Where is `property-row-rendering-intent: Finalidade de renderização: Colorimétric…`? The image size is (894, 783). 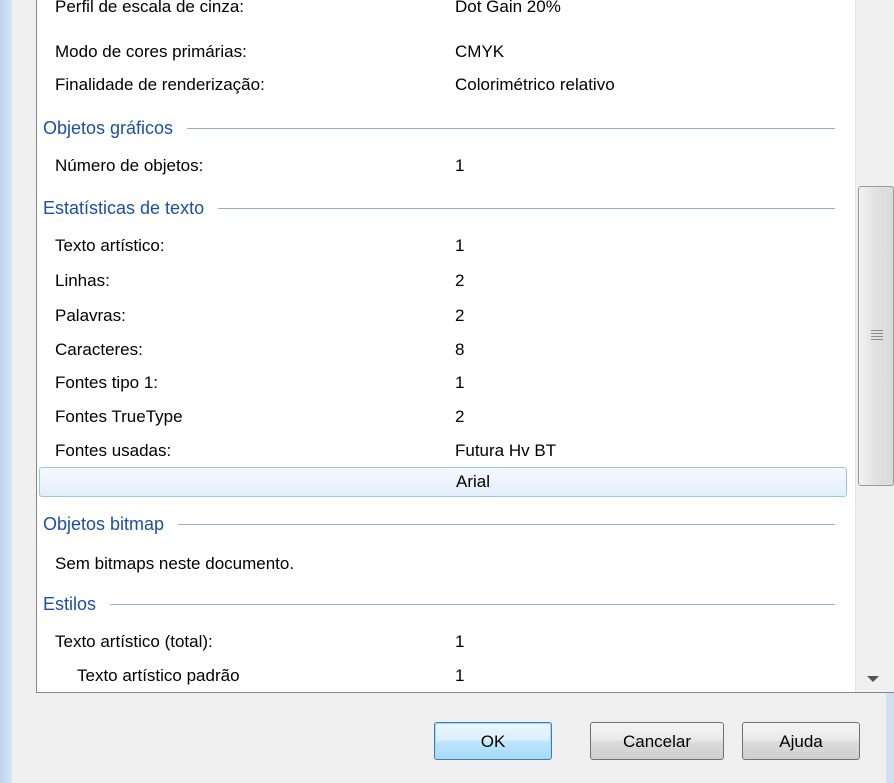
property-row-rendering-intent: Finalidade de renderização: Colorimétric… is located at coordinates (446, 85).